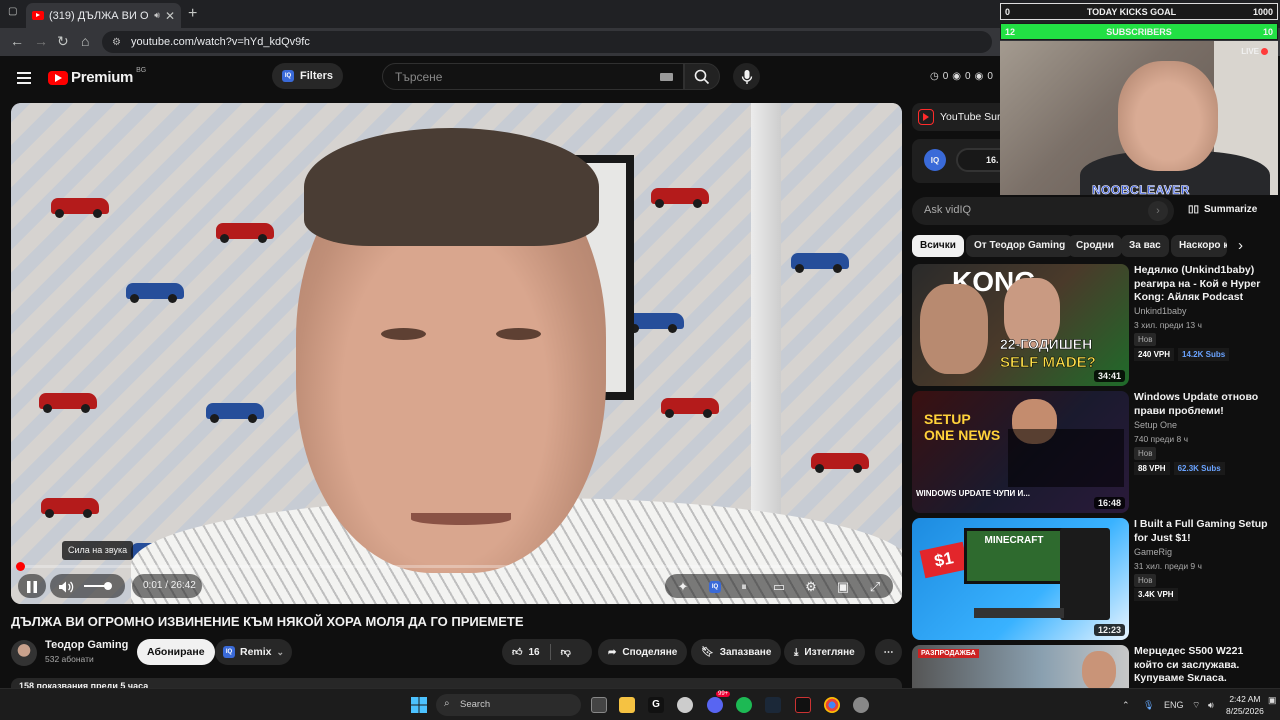 Image resolution: width=1280 pixels, height=720 pixels. I want to click on recommendation-thumbnail: РАЗПРОДАЖБА, so click(1020, 666).